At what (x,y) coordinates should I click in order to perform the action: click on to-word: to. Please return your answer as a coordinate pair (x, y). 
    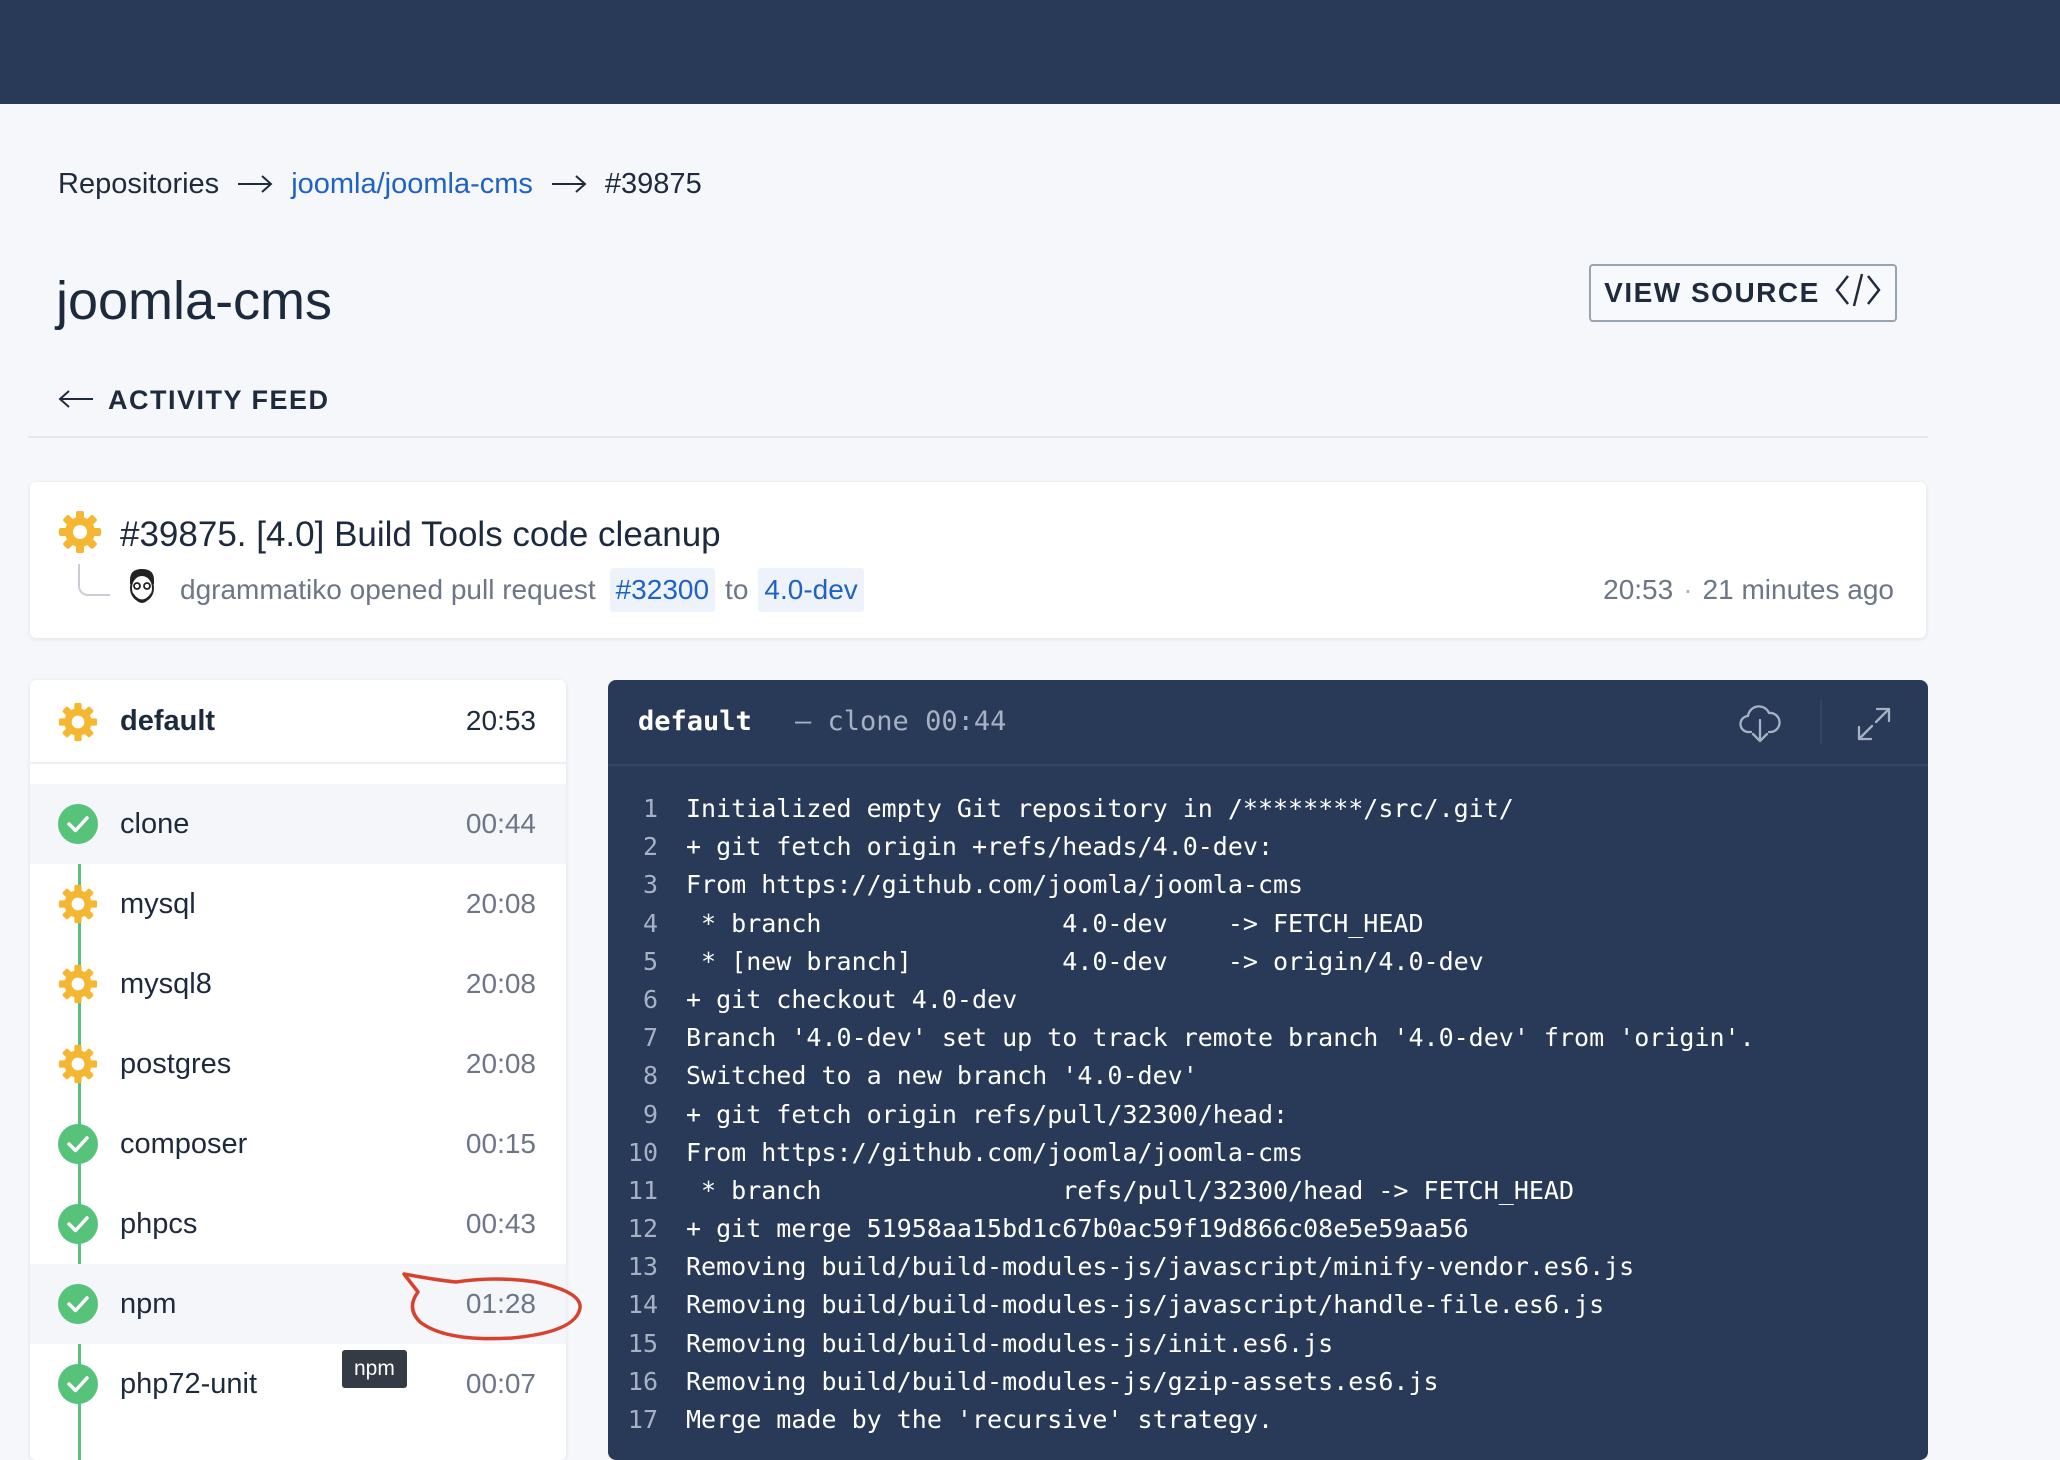
    Looking at the image, I should click on (737, 589).